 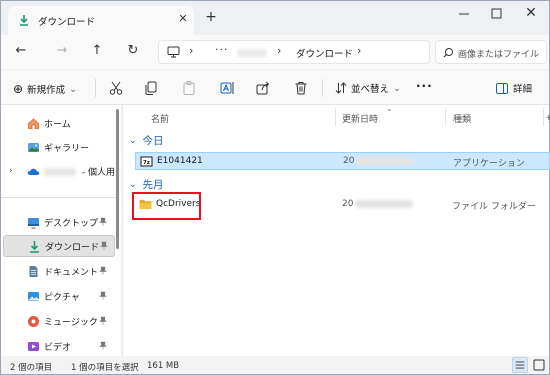 I want to click on sidebar-item-documents: ドキュメント, so click(x=59, y=271).